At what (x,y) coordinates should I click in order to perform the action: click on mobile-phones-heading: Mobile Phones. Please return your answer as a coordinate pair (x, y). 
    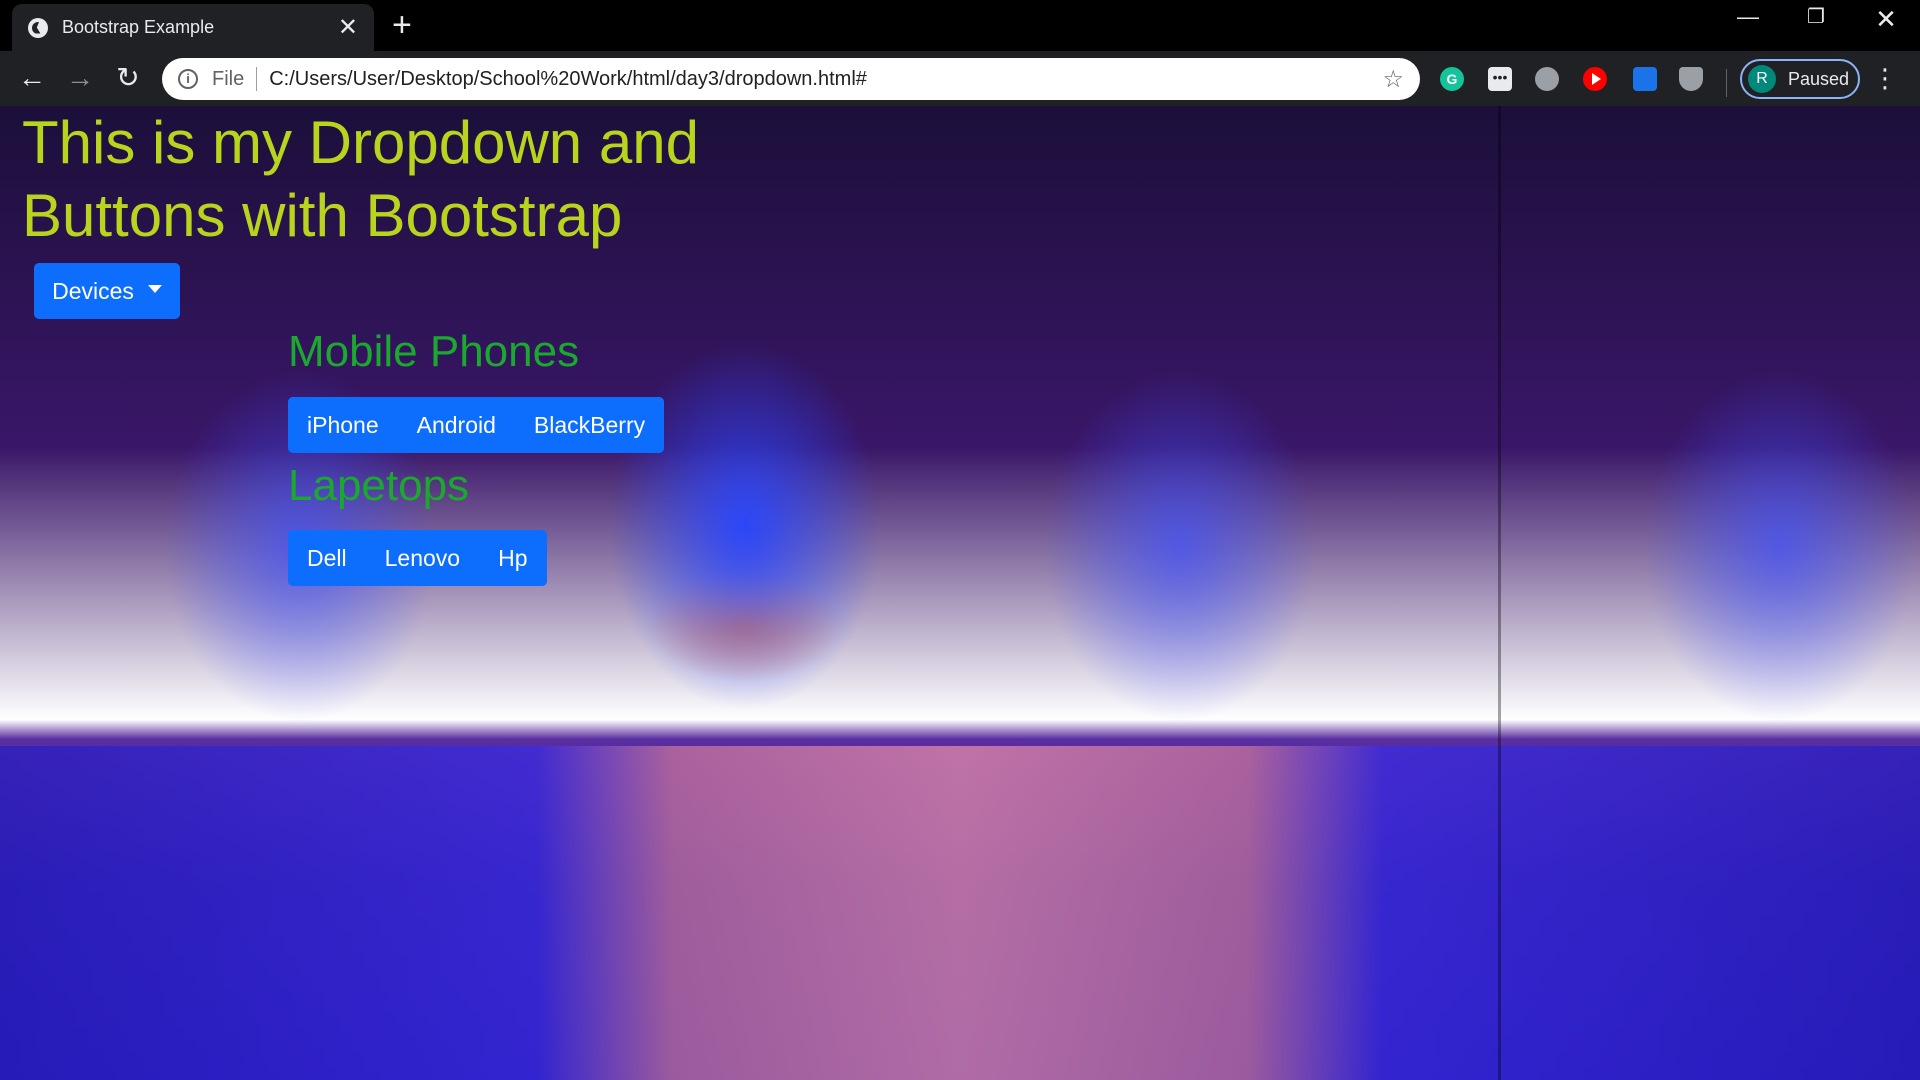
    Looking at the image, I should click on (434, 351).